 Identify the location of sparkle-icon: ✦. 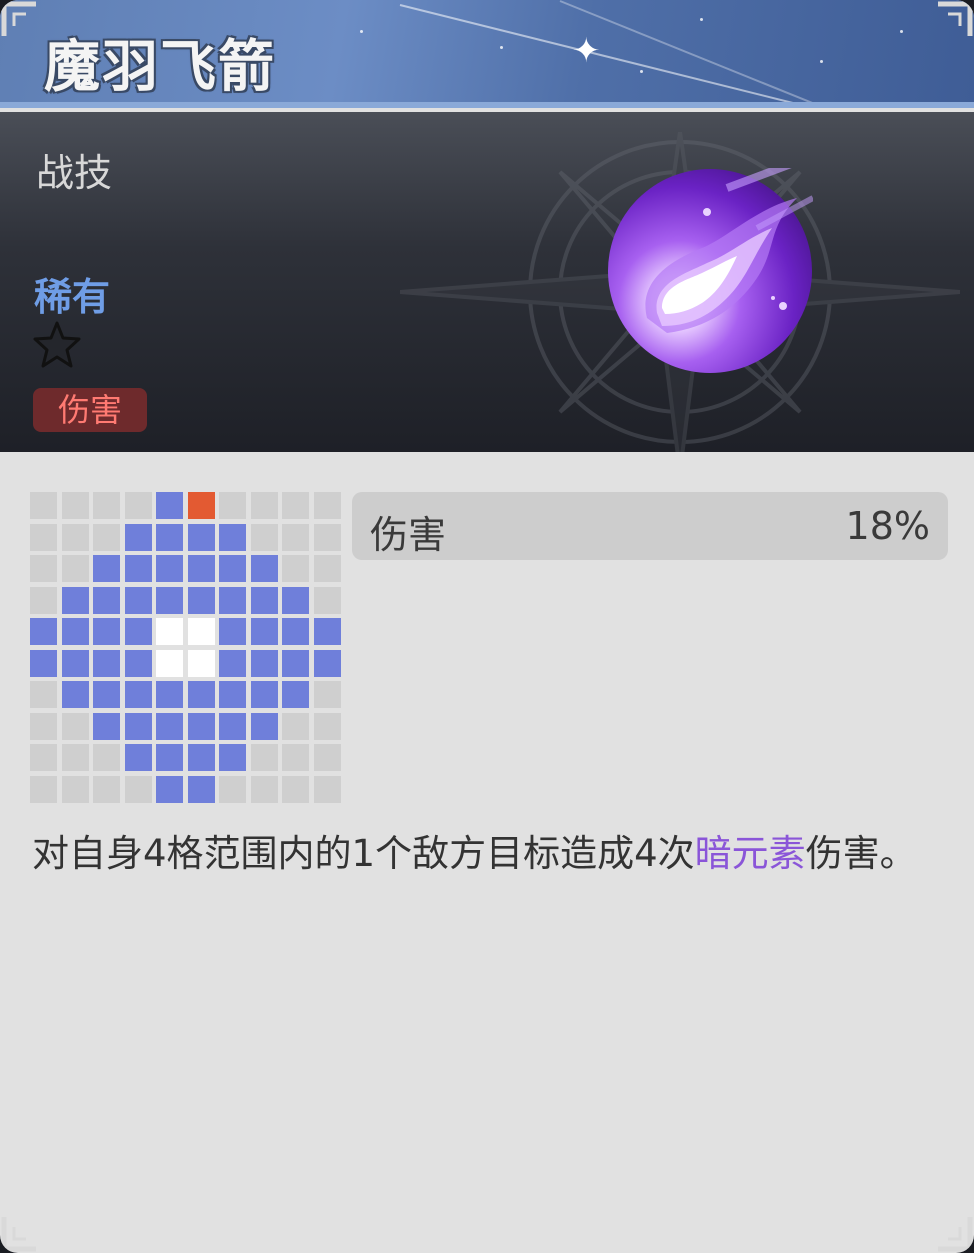
(586, 51).